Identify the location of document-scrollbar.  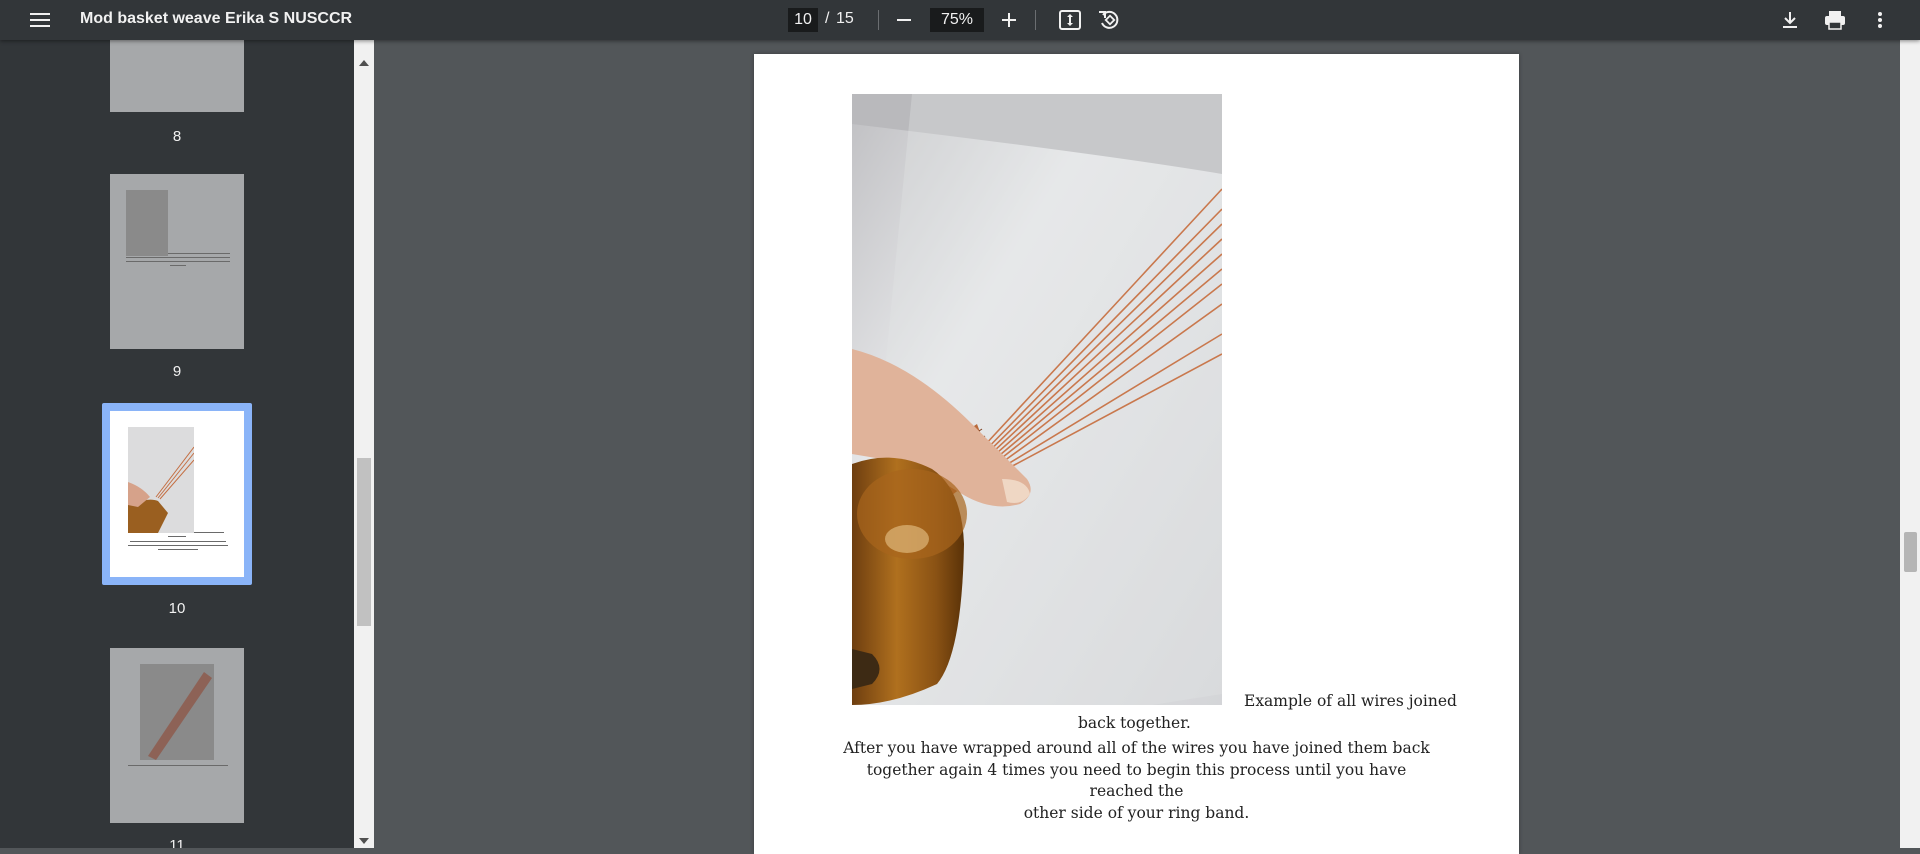
(1910, 444).